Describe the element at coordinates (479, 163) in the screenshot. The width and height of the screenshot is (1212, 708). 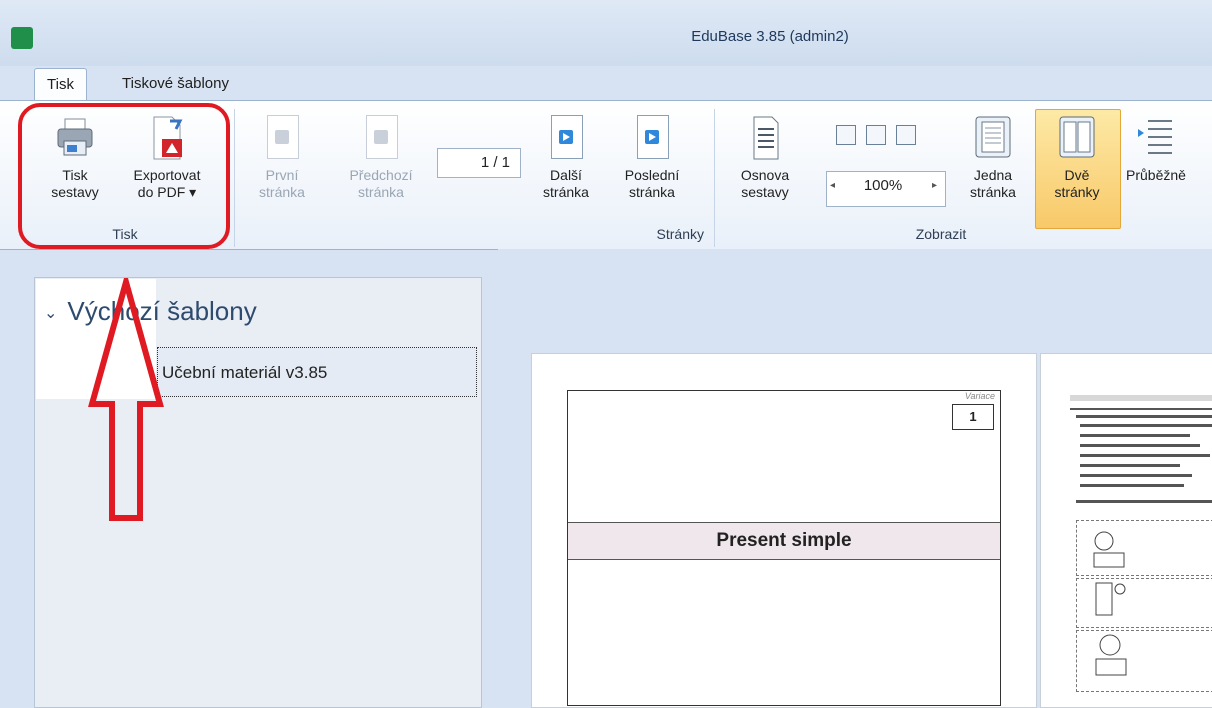
I see `page-counter-field: 1 / 1` at that location.